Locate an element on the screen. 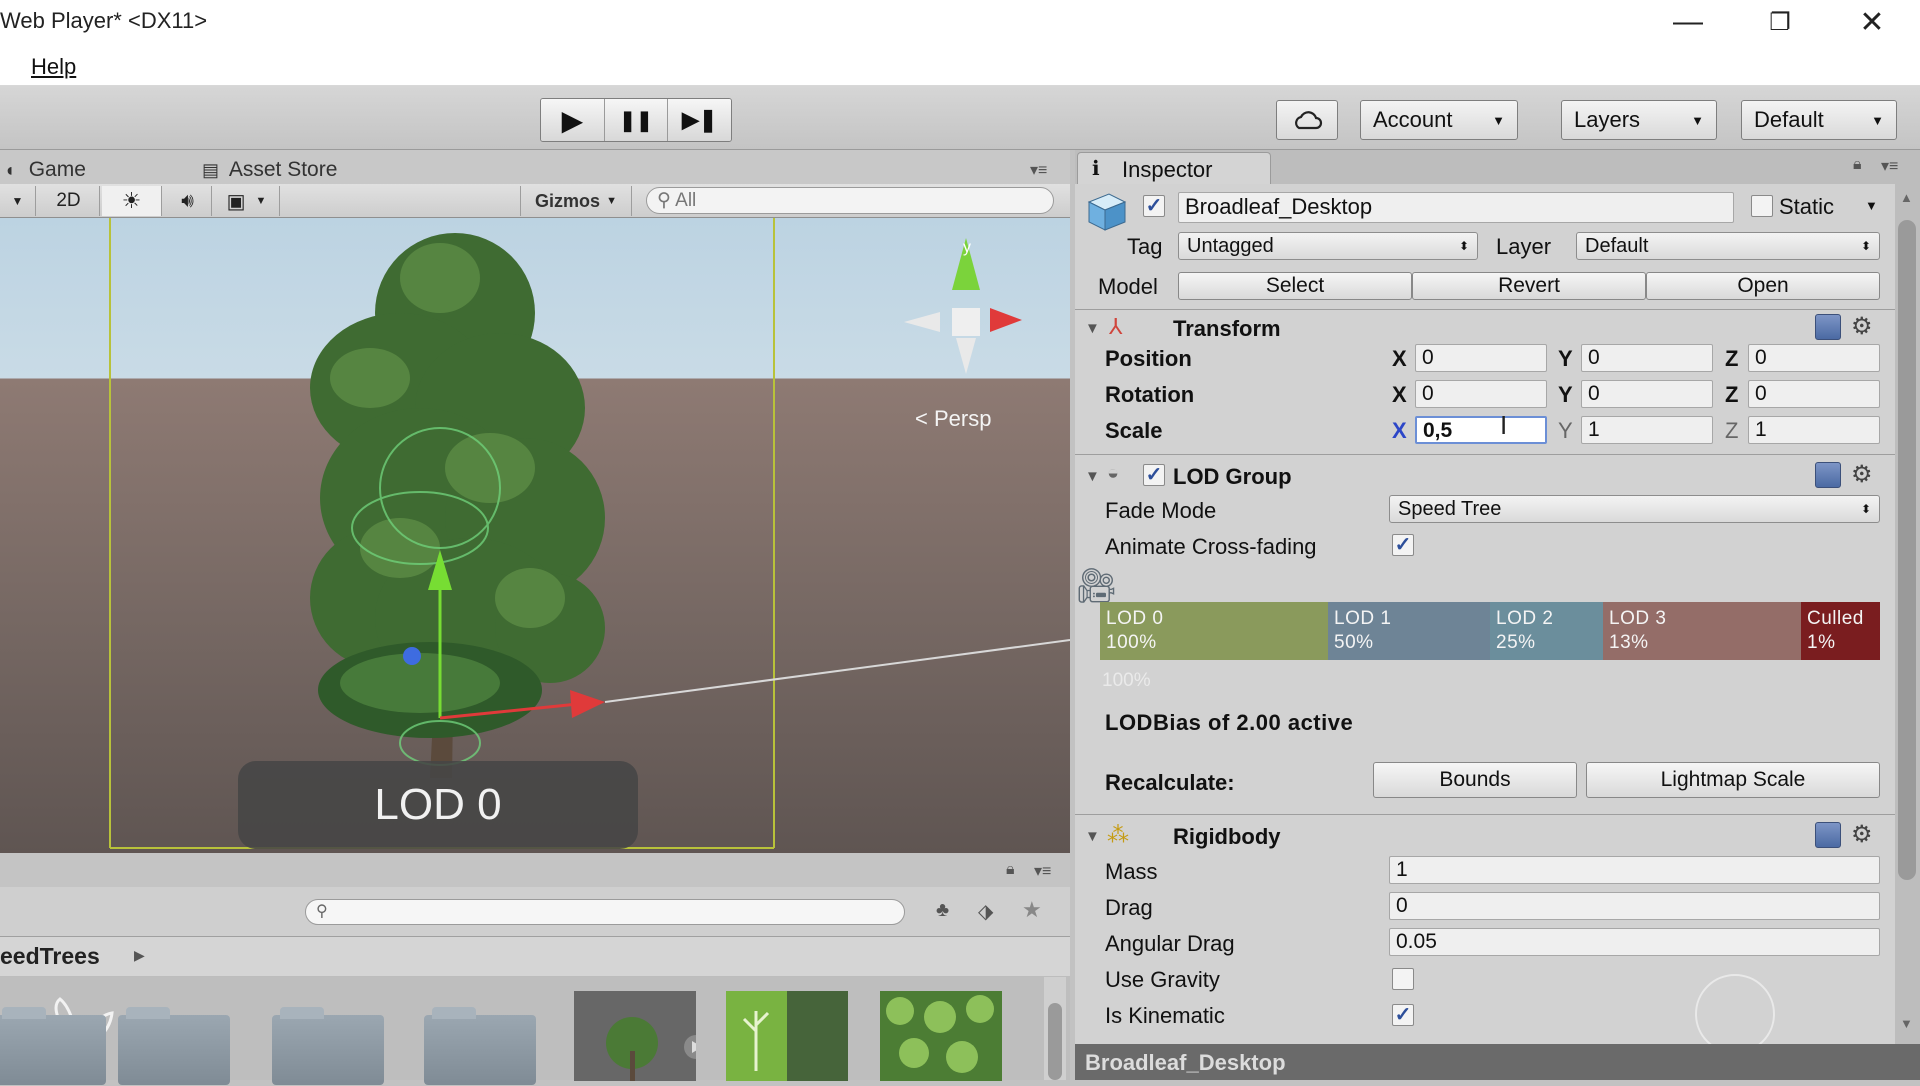  texture-asset-thumbnail is located at coordinates (787, 1036).